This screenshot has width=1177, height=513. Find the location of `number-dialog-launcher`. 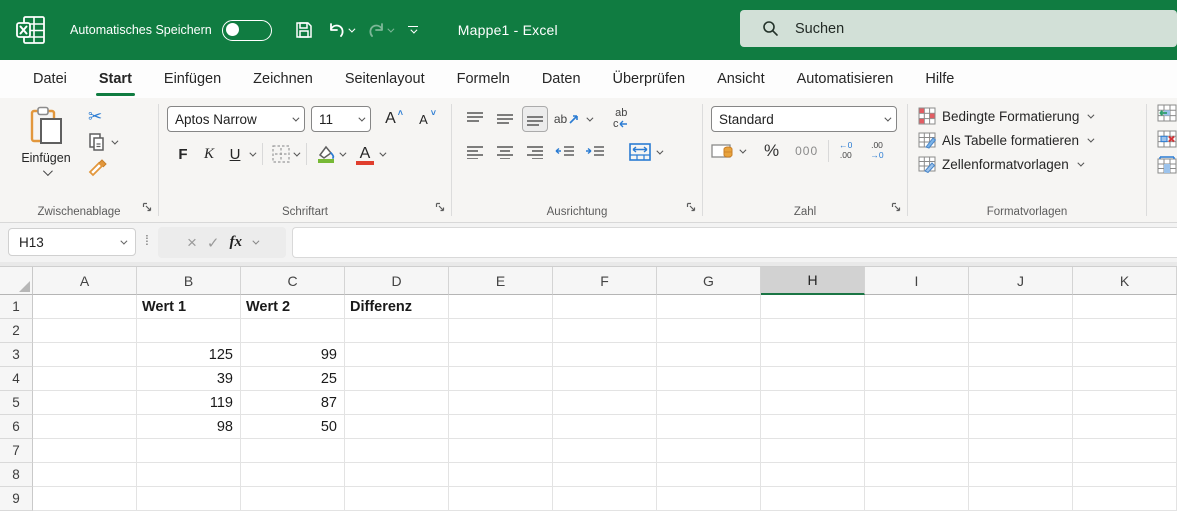

number-dialog-launcher is located at coordinates (896, 208).